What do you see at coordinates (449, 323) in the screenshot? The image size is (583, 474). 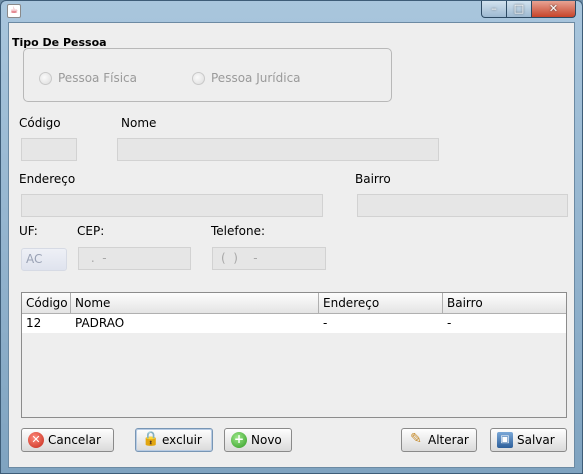 I see `cell-bairro: -` at bounding box center [449, 323].